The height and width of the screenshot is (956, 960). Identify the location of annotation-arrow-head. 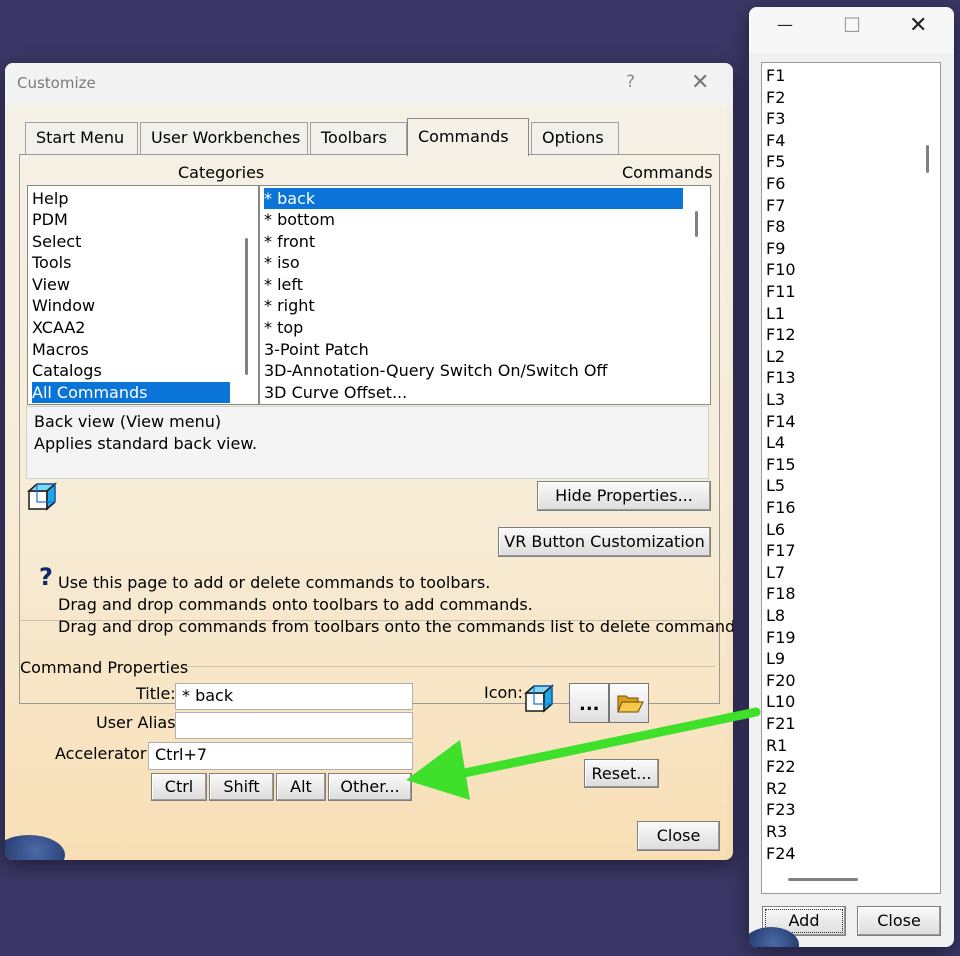
(438, 770).